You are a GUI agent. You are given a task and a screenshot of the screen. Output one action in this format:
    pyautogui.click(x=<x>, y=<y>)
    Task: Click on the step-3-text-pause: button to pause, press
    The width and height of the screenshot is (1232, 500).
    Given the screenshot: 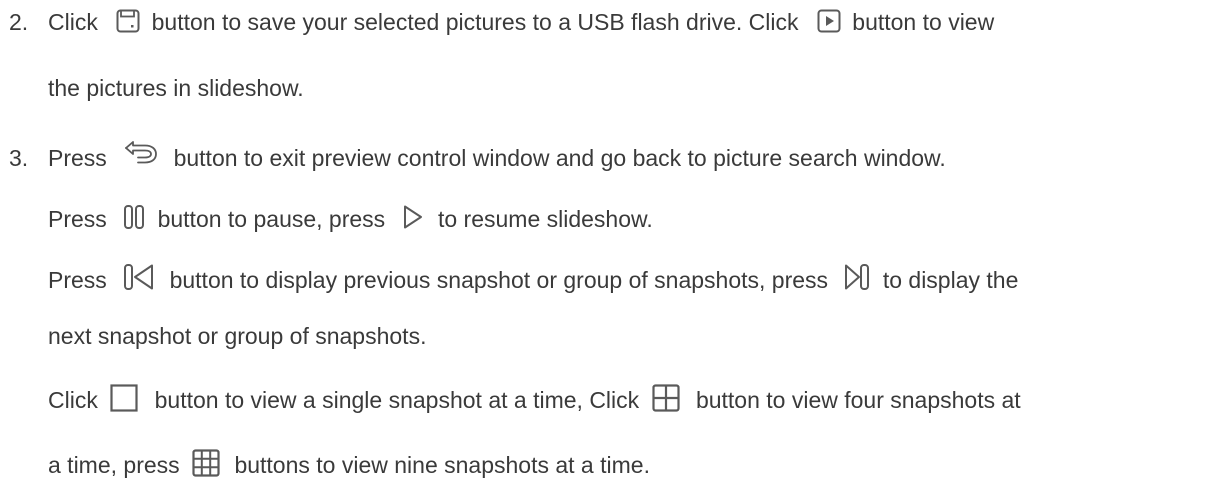 What is the action you would take?
    pyautogui.click(x=271, y=219)
    